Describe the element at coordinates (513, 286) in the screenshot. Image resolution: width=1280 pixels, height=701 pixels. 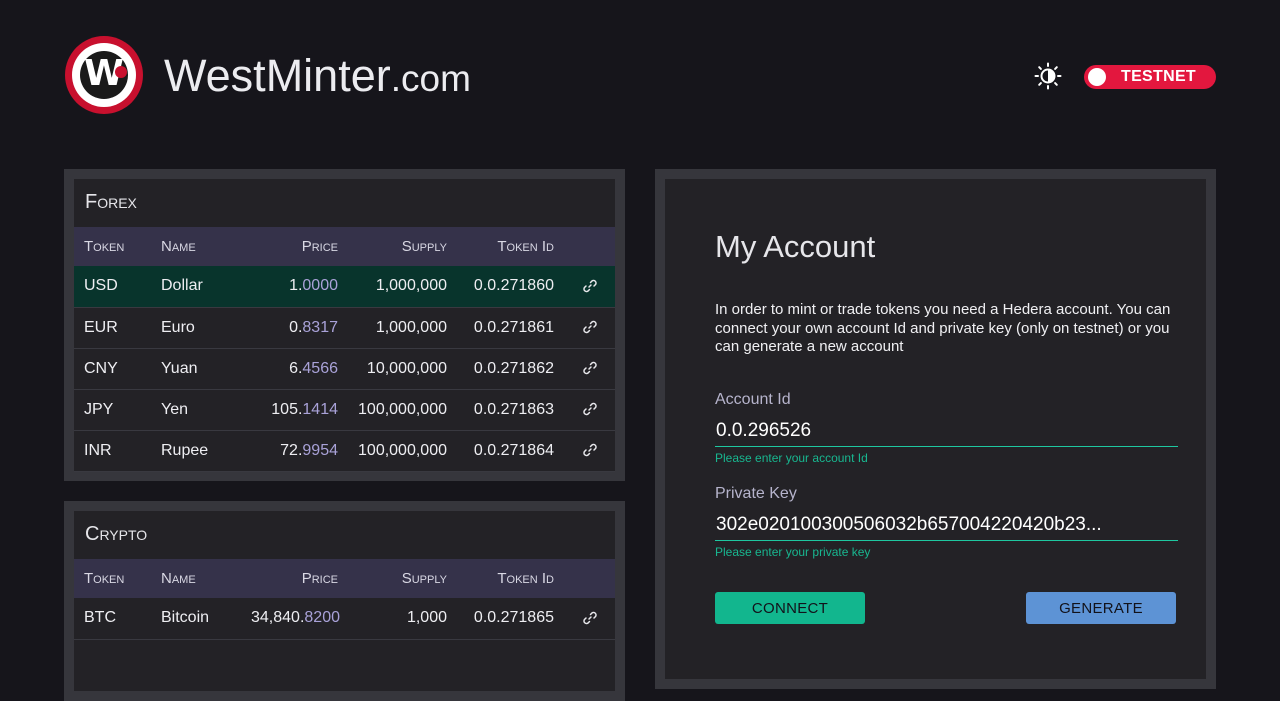
I see `cell-token-id: 0.0.271860` at that location.